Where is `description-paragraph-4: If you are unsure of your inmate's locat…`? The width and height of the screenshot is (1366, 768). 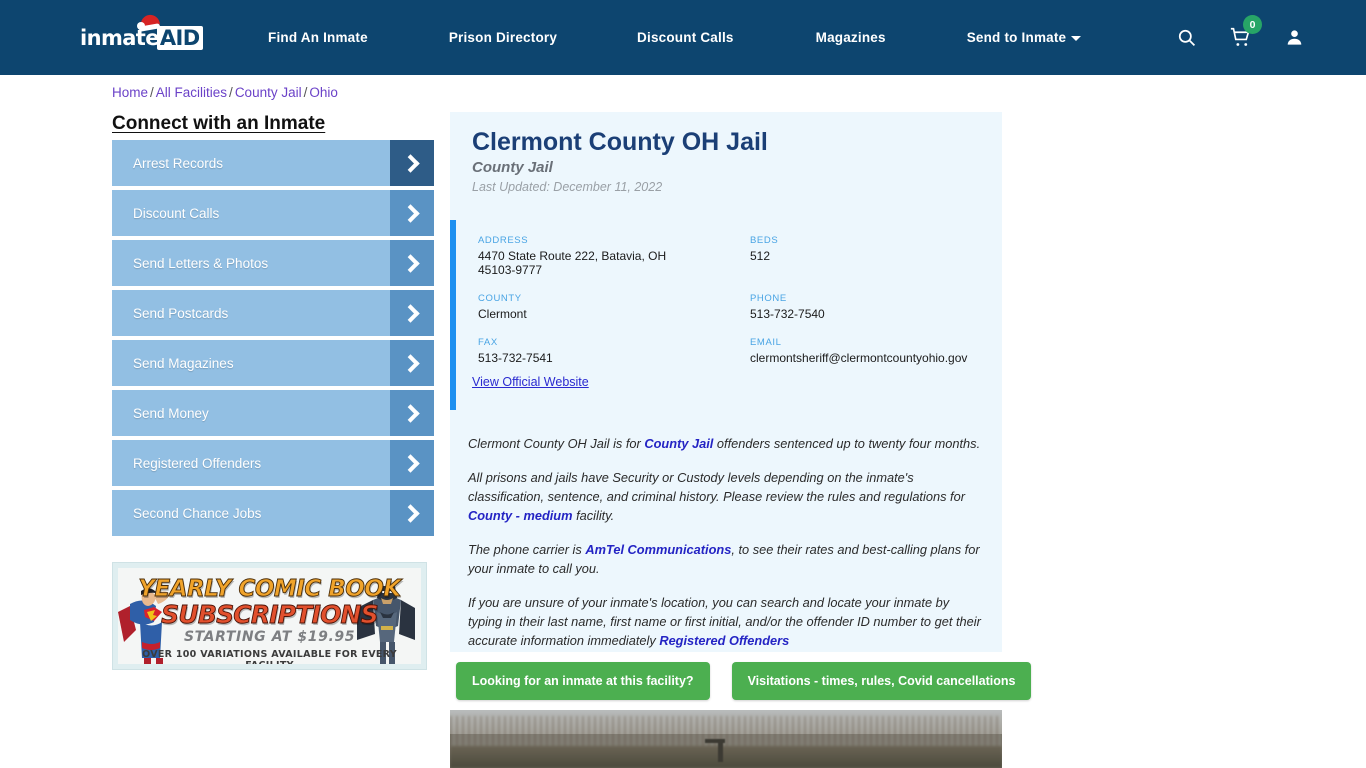 description-paragraph-4: If you are unsure of your inmate's locat… is located at coordinates (727, 621).